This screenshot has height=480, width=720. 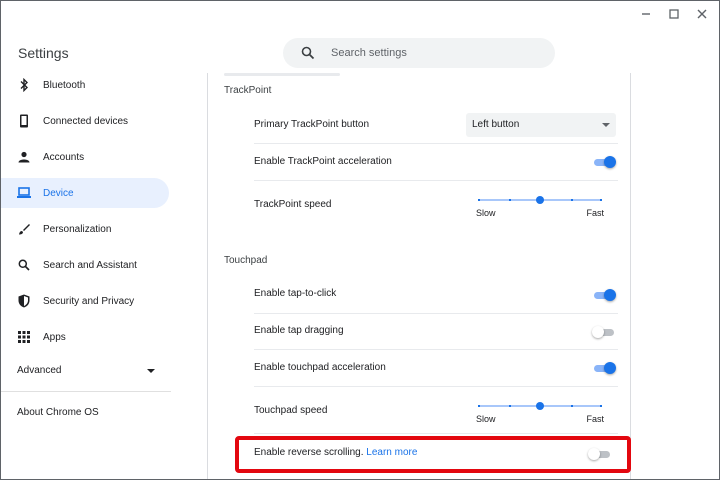 I want to click on trackpoint-section-title: TrackPoint, so click(x=248, y=90).